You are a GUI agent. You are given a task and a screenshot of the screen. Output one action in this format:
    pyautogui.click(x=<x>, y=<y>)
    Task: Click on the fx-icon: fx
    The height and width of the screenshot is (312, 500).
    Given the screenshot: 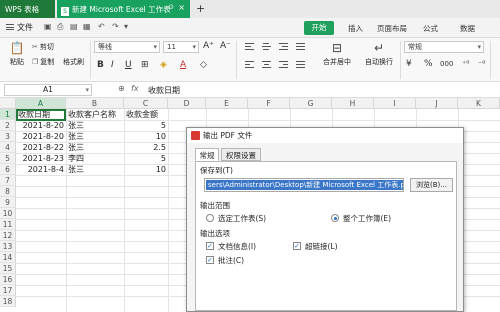 What is the action you would take?
    pyautogui.click(x=135, y=88)
    